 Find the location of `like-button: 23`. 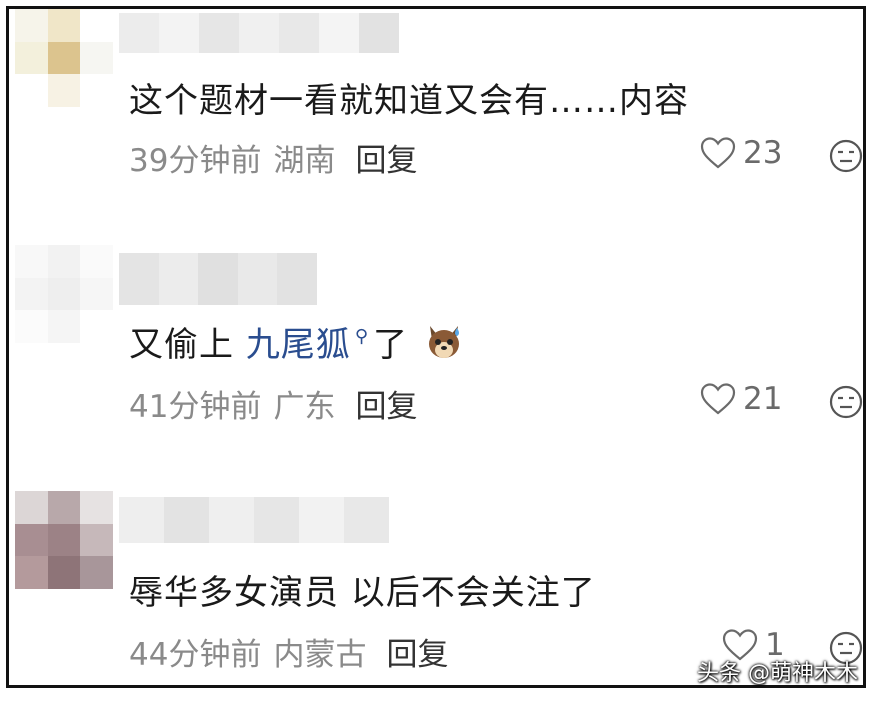

like-button: 23 is located at coordinates (740, 153).